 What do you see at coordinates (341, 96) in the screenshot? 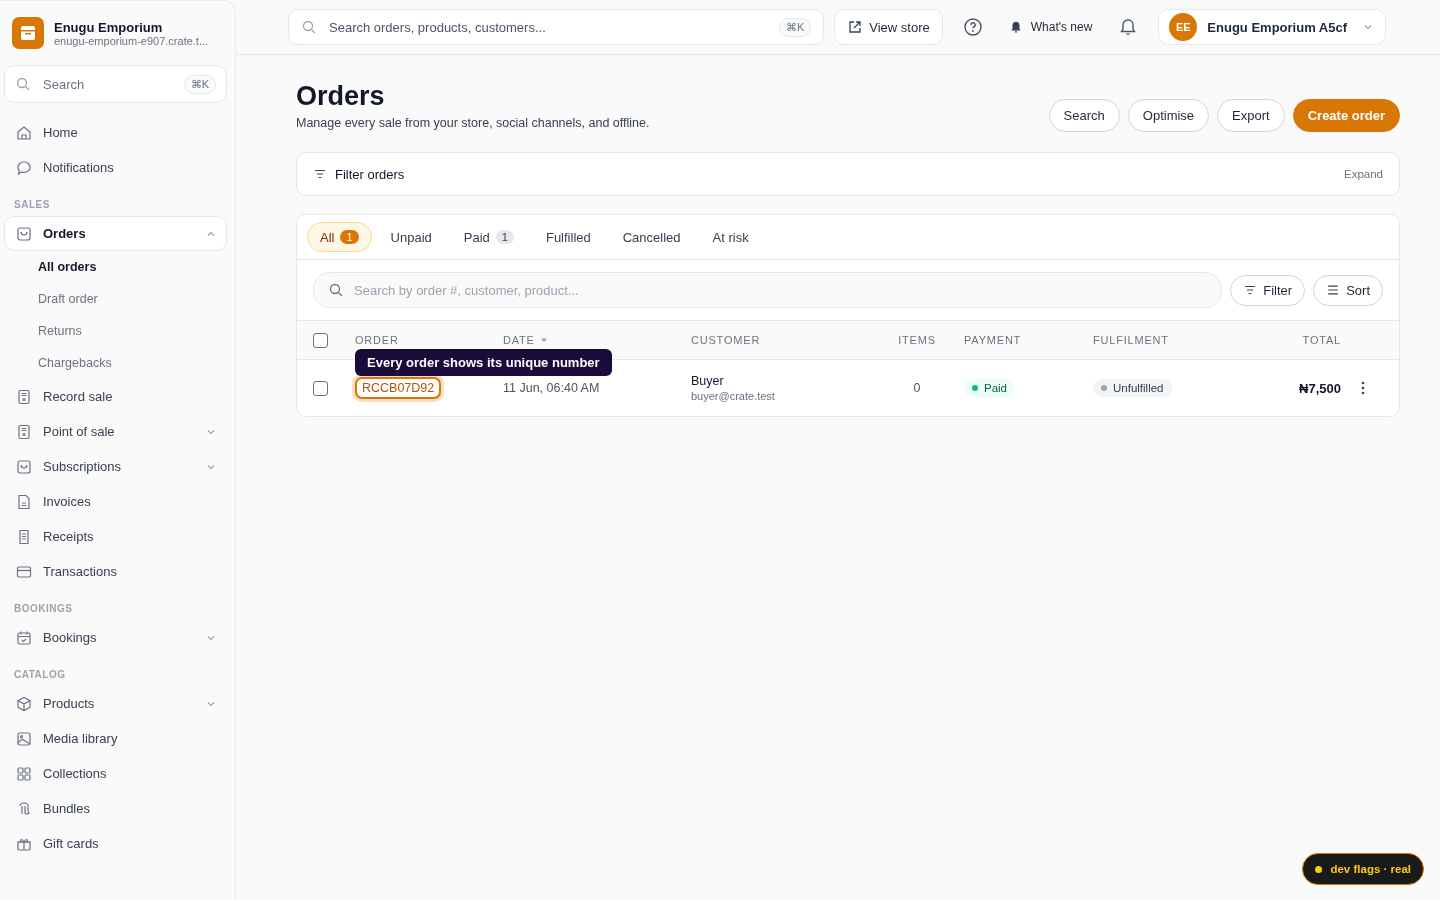
I see `page-title: Orders` at bounding box center [341, 96].